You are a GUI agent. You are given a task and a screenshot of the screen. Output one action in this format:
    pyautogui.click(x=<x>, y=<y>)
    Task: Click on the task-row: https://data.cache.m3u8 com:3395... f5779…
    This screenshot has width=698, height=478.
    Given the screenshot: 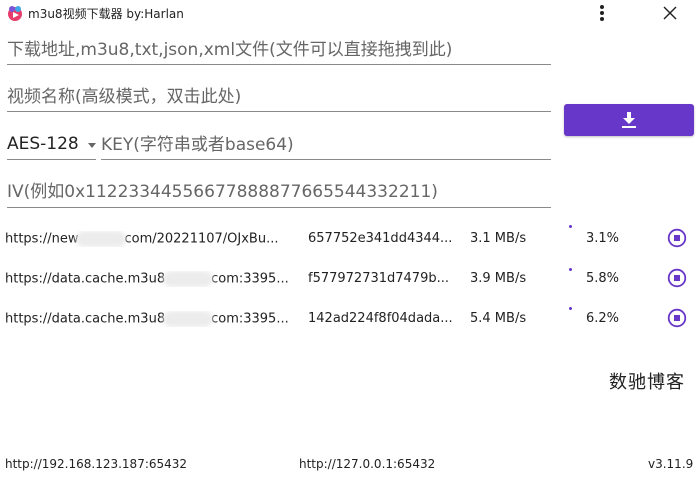 What is the action you would take?
    pyautogui.click(x=349, y=279)
    